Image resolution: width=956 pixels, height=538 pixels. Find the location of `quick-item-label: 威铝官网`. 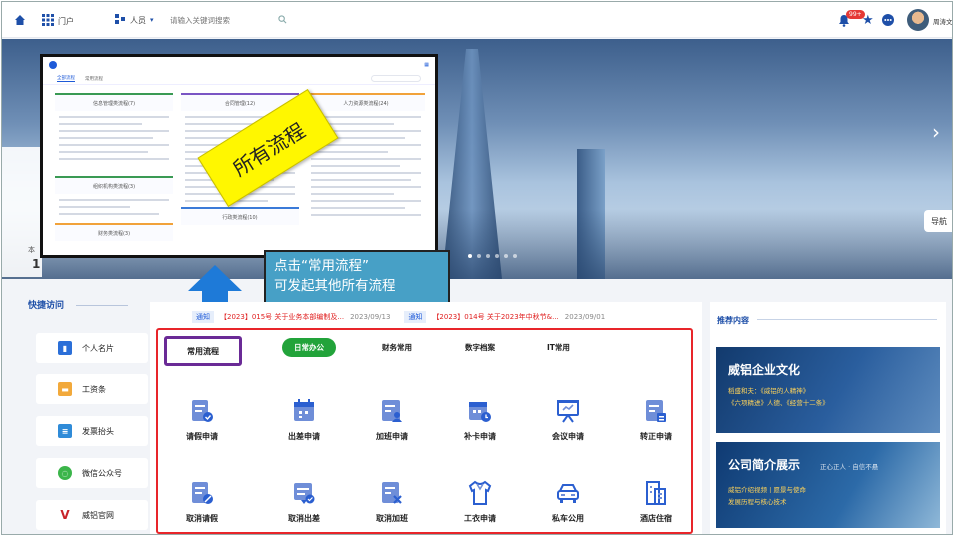

quick-item-label: 威铝官网 is located at coordinates (98, 515).